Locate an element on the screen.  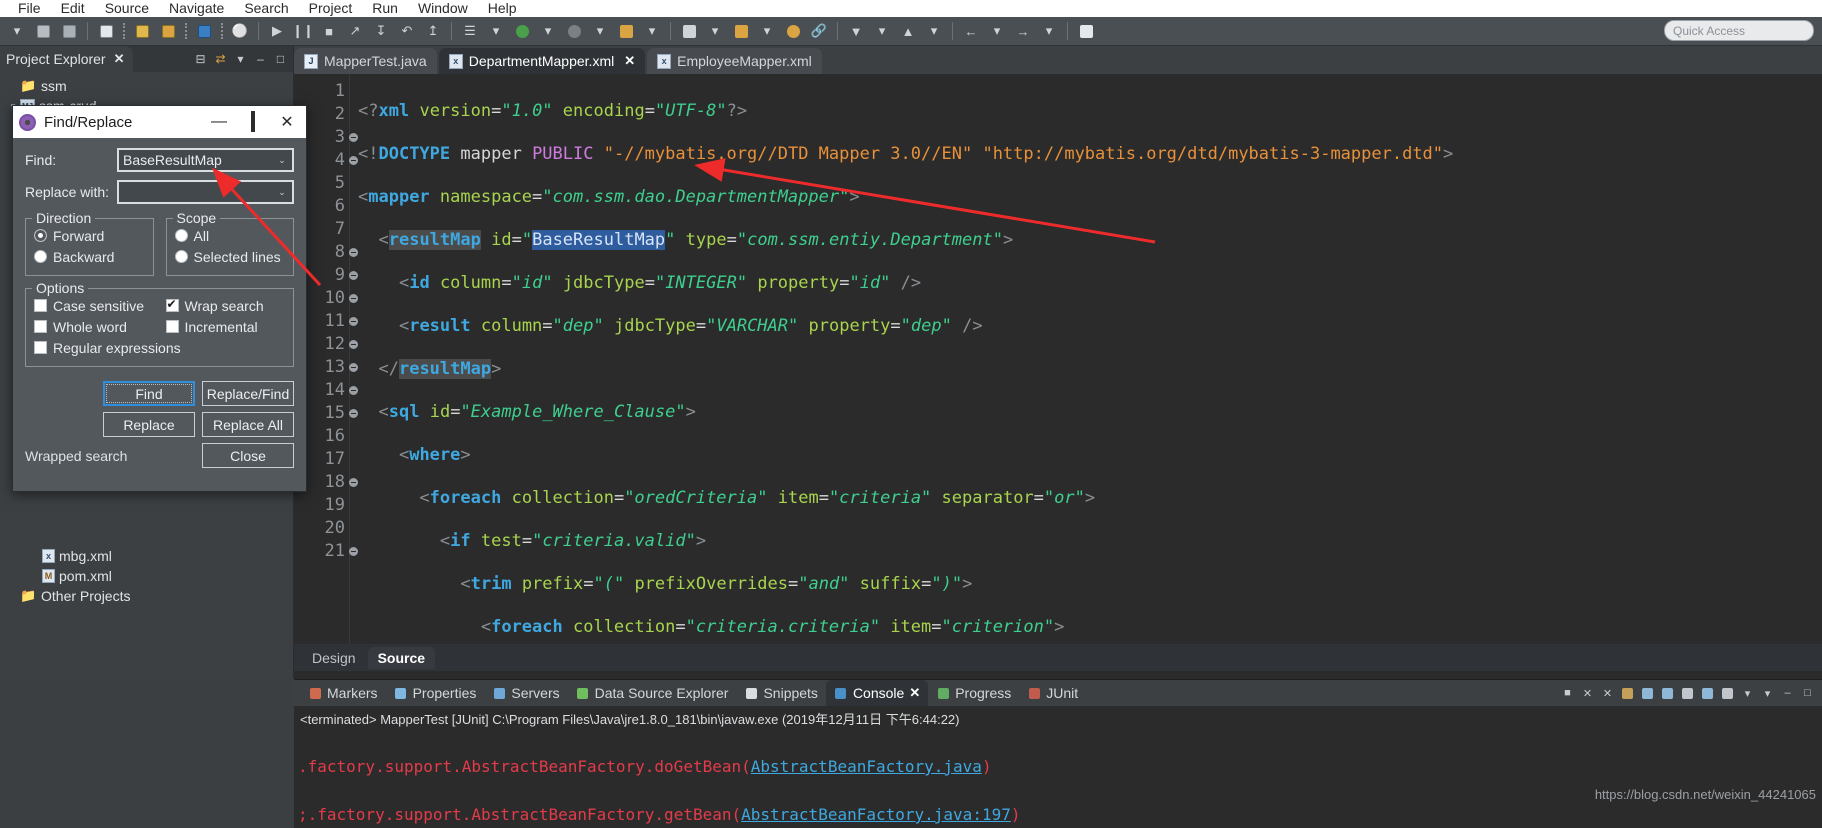
replace-all-button: Replace All is located at coordinates (248, 424).